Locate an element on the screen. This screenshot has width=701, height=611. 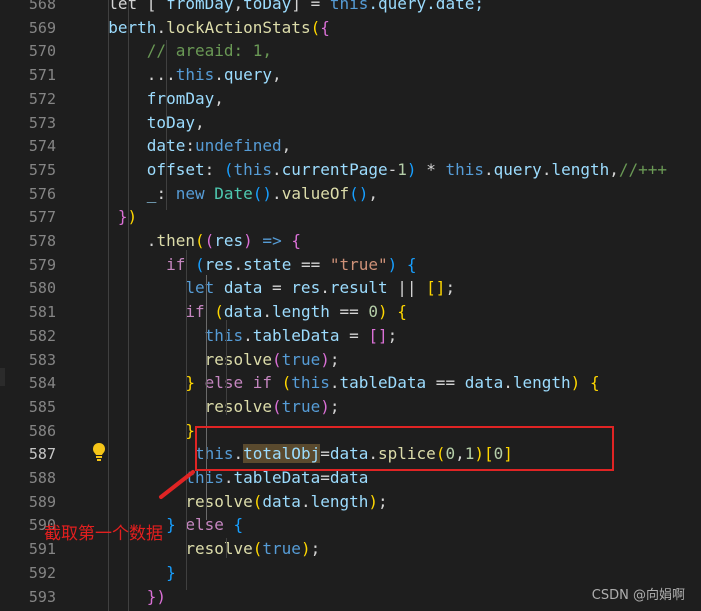
code-text: }) is located at coordinates (113, 217).